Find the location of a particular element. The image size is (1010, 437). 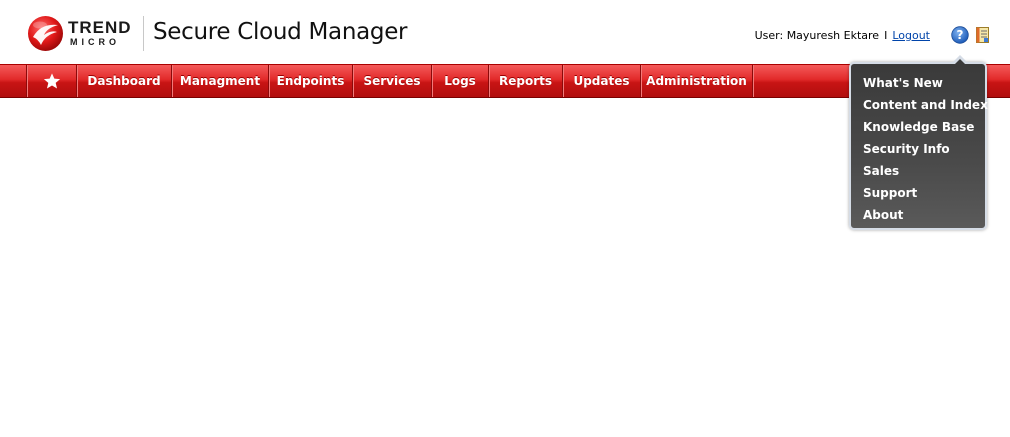

nav-item-updates: Updates is located at coordinates (602, 81).